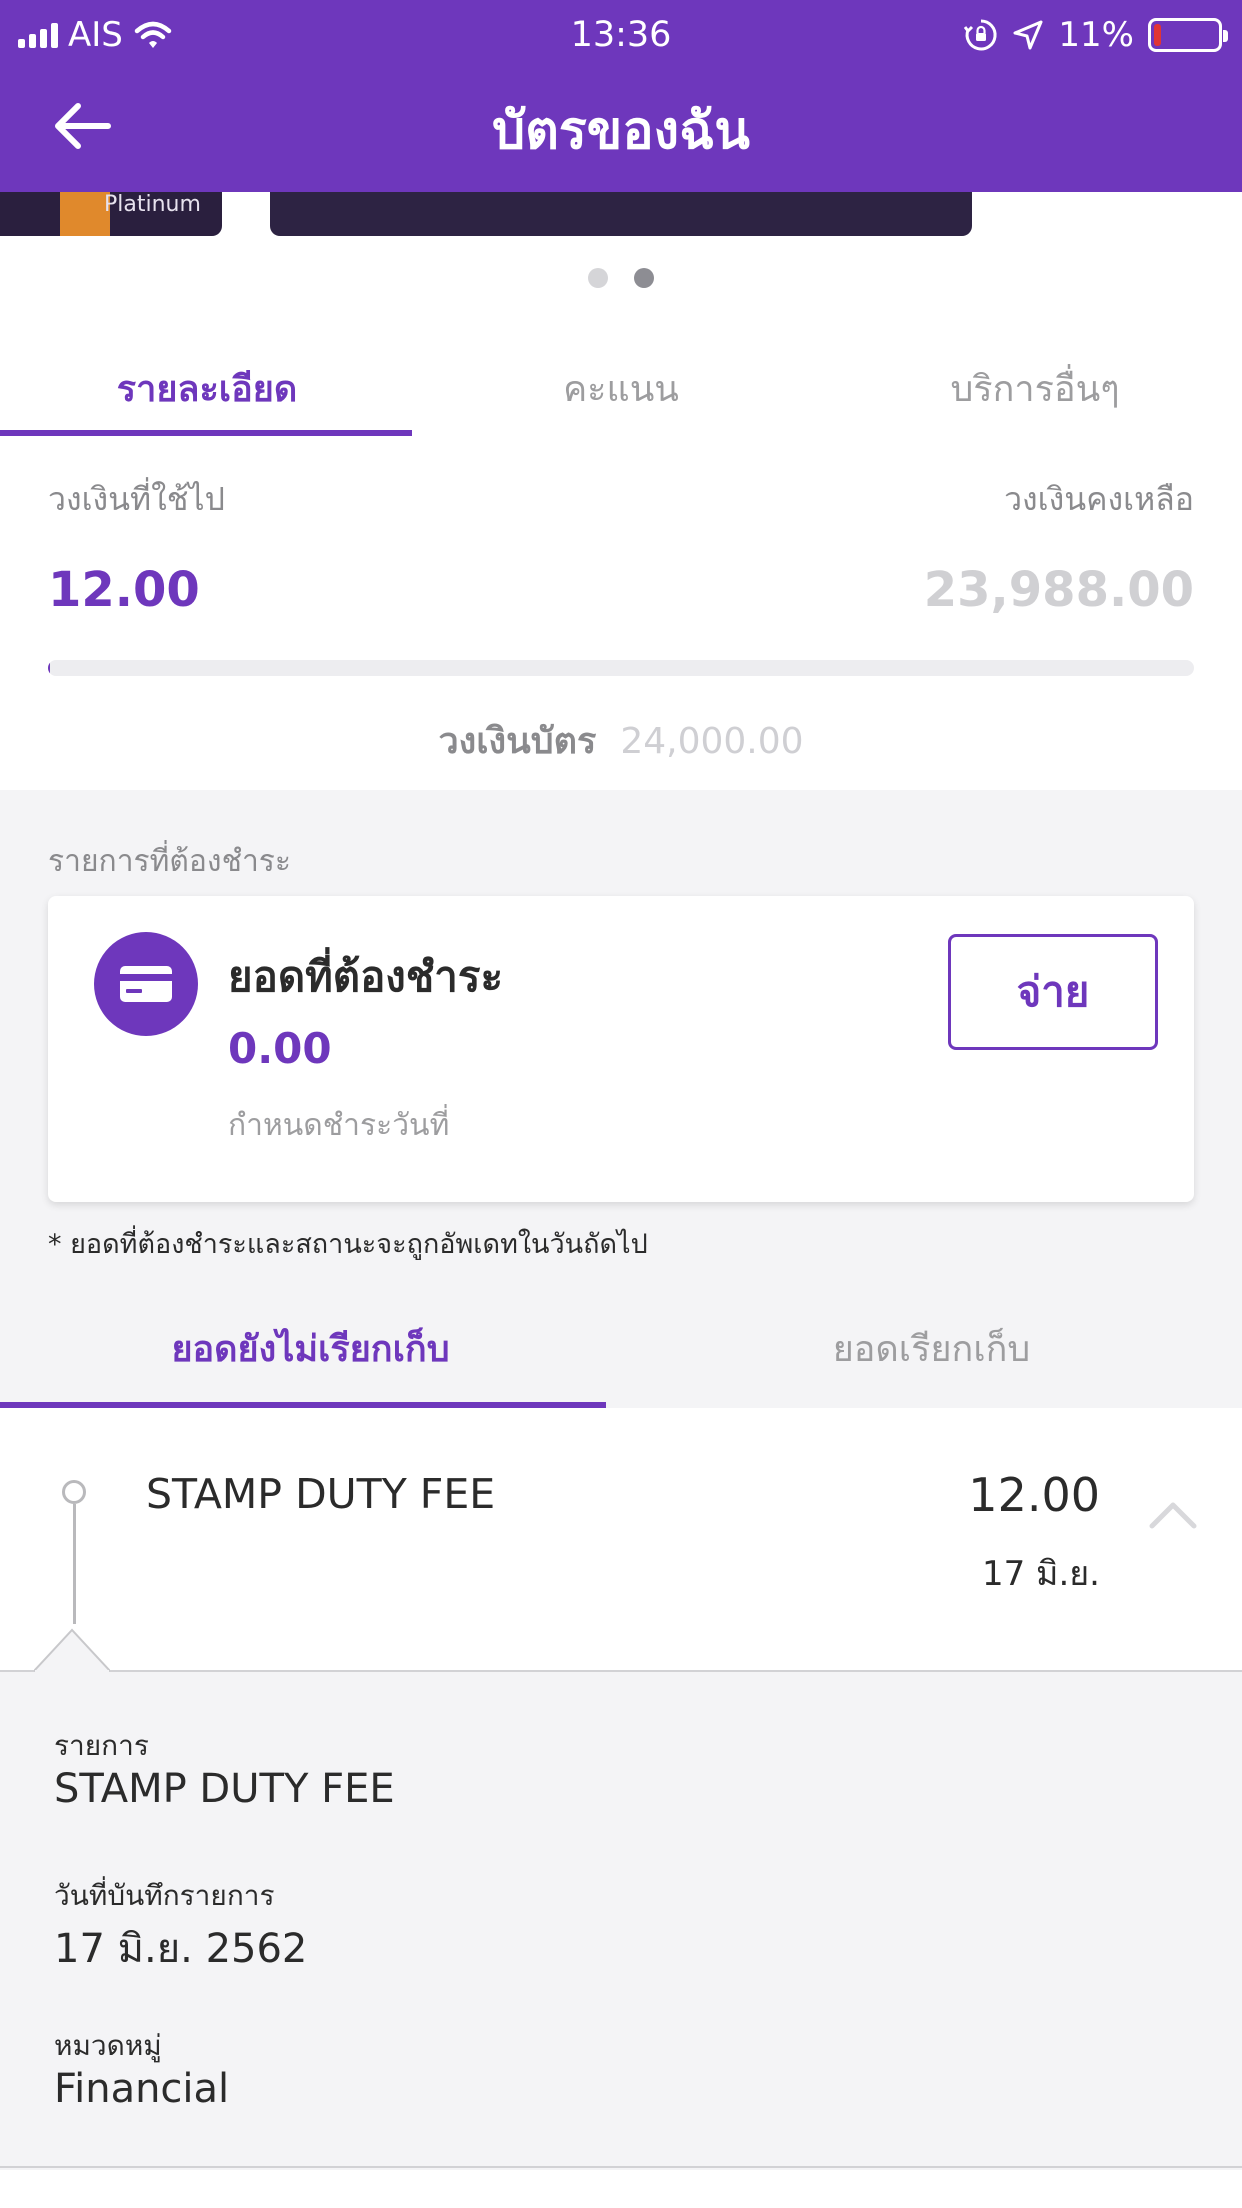 The height and width of the screenshot is (2208, 1242). I want to click on pay-button: จ่าย, so click(1053, 992).